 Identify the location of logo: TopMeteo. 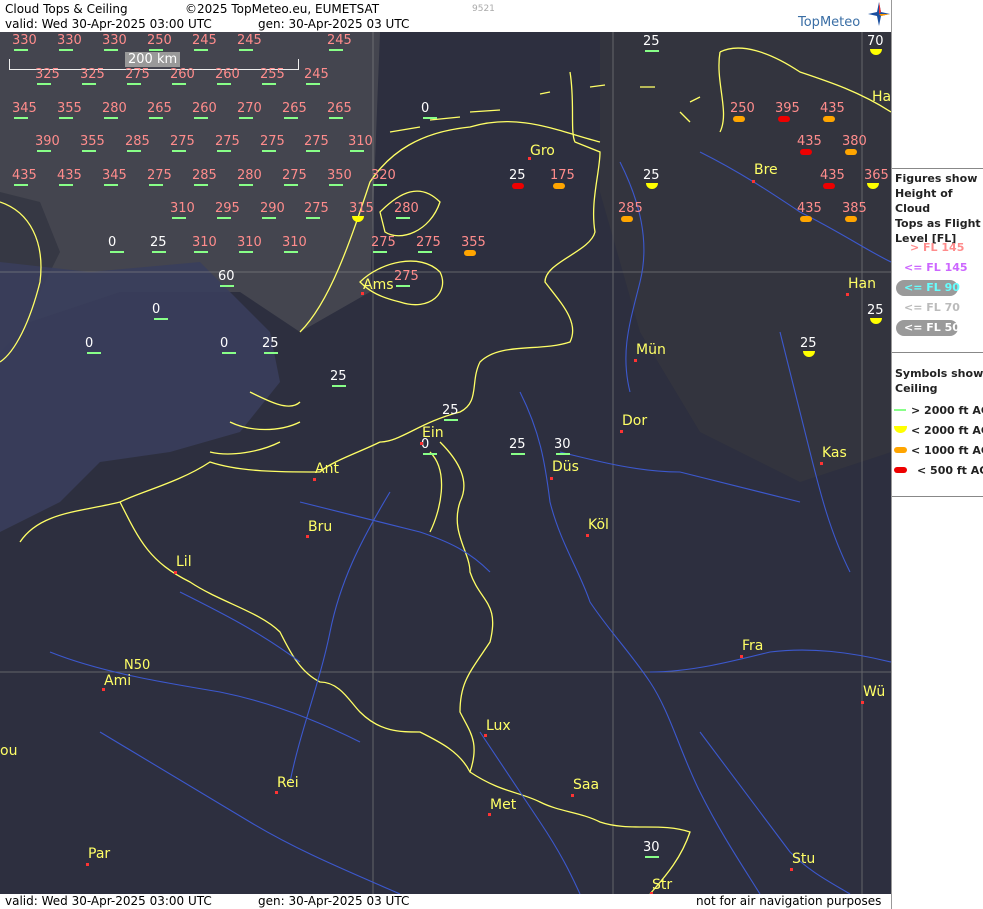
(829, 22).